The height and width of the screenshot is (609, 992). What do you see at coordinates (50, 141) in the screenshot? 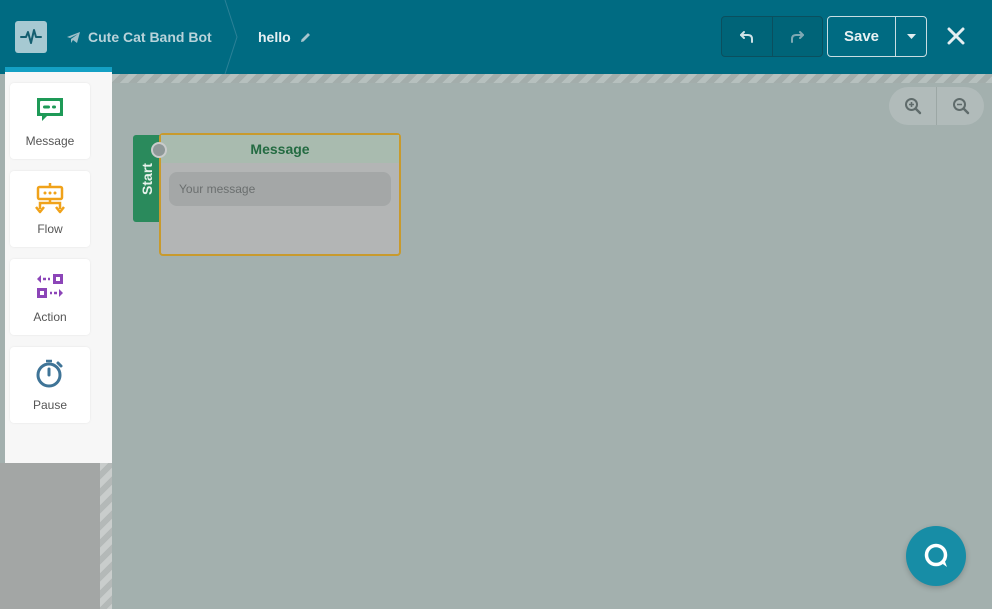
I see `tool-label: Message` at bounding box center [50, 141].